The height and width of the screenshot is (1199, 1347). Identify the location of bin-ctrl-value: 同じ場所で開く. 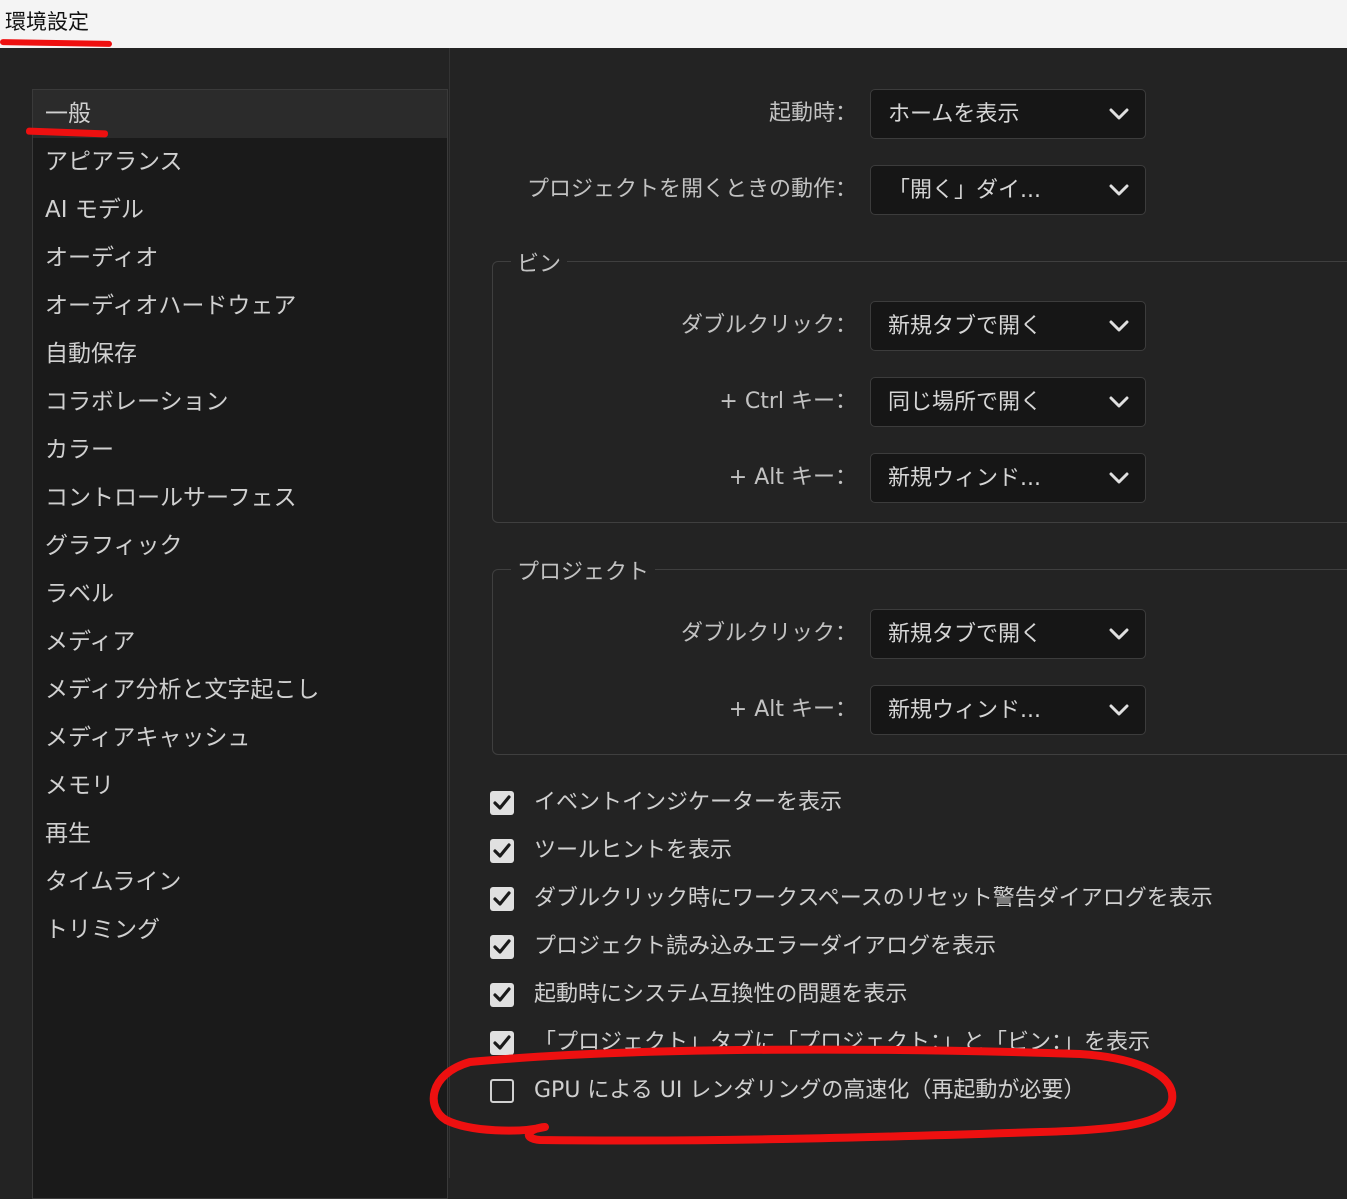
(965, 402).